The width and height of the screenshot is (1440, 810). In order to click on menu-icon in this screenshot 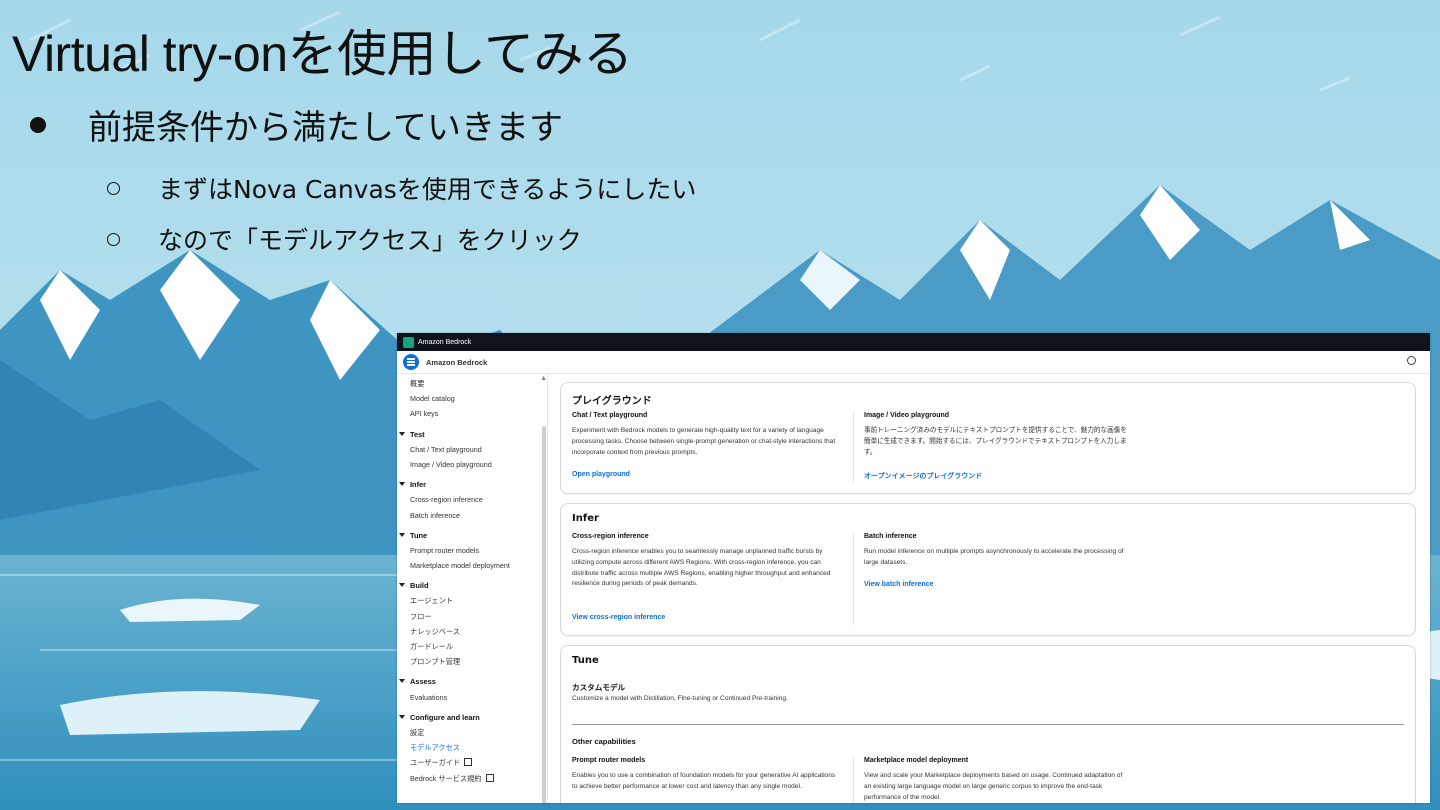, I will do `click(411, 362)`.